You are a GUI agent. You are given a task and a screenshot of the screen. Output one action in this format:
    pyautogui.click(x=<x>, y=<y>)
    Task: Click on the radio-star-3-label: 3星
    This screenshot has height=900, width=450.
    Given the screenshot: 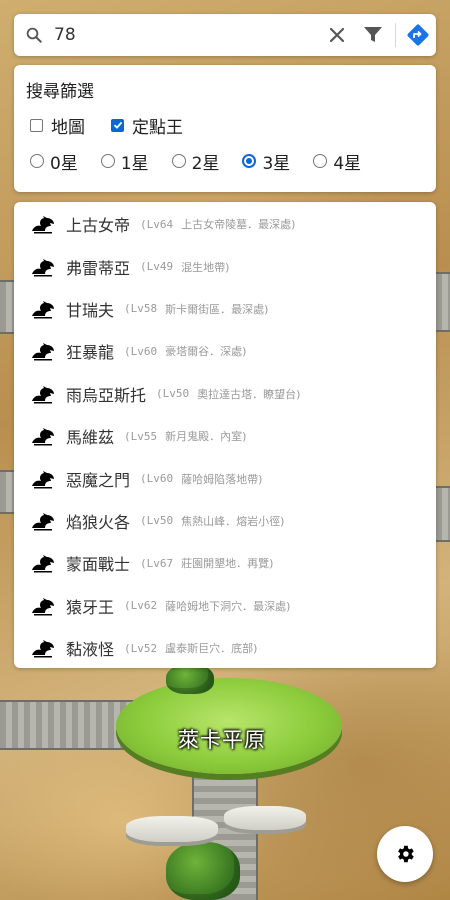 What is the action you would take?
    pyautogui.click(x=276, y=163)
    